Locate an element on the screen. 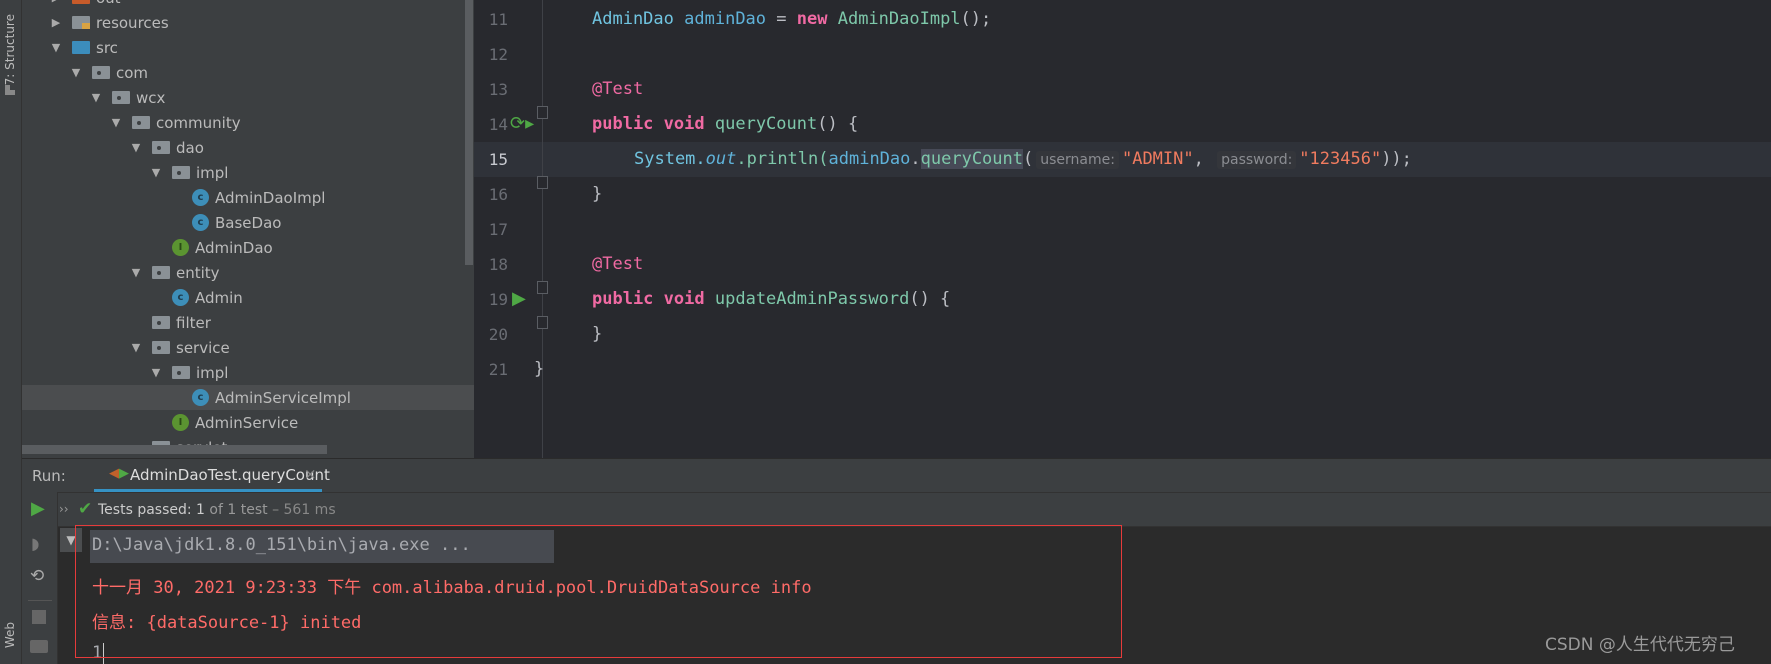  tree-item: c BaseDao is located at coordinates (248, 222).